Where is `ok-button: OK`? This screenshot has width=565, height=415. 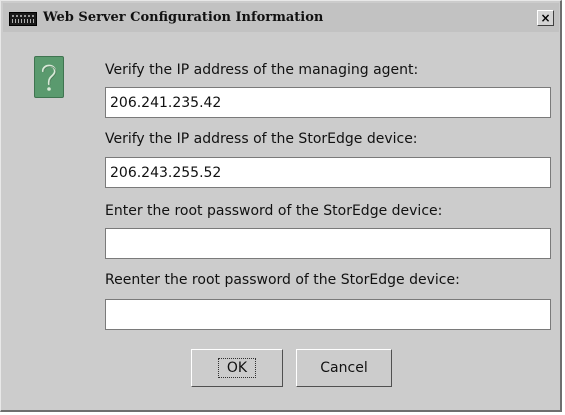 ok-button: OK is located at coordinates (237, 368).